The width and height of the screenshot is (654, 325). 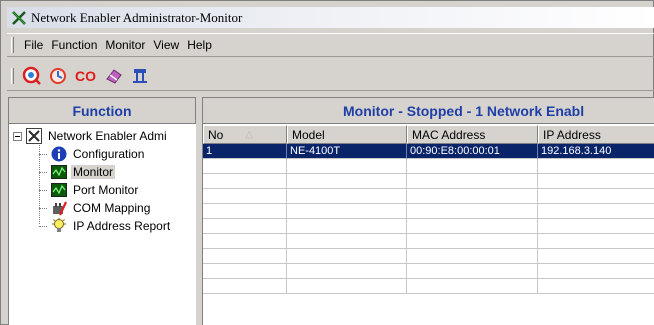 What do you see at coordinates (59, 225) in the screenshot?
I see `lightbulb-icon` at bounding box center [59, 225].